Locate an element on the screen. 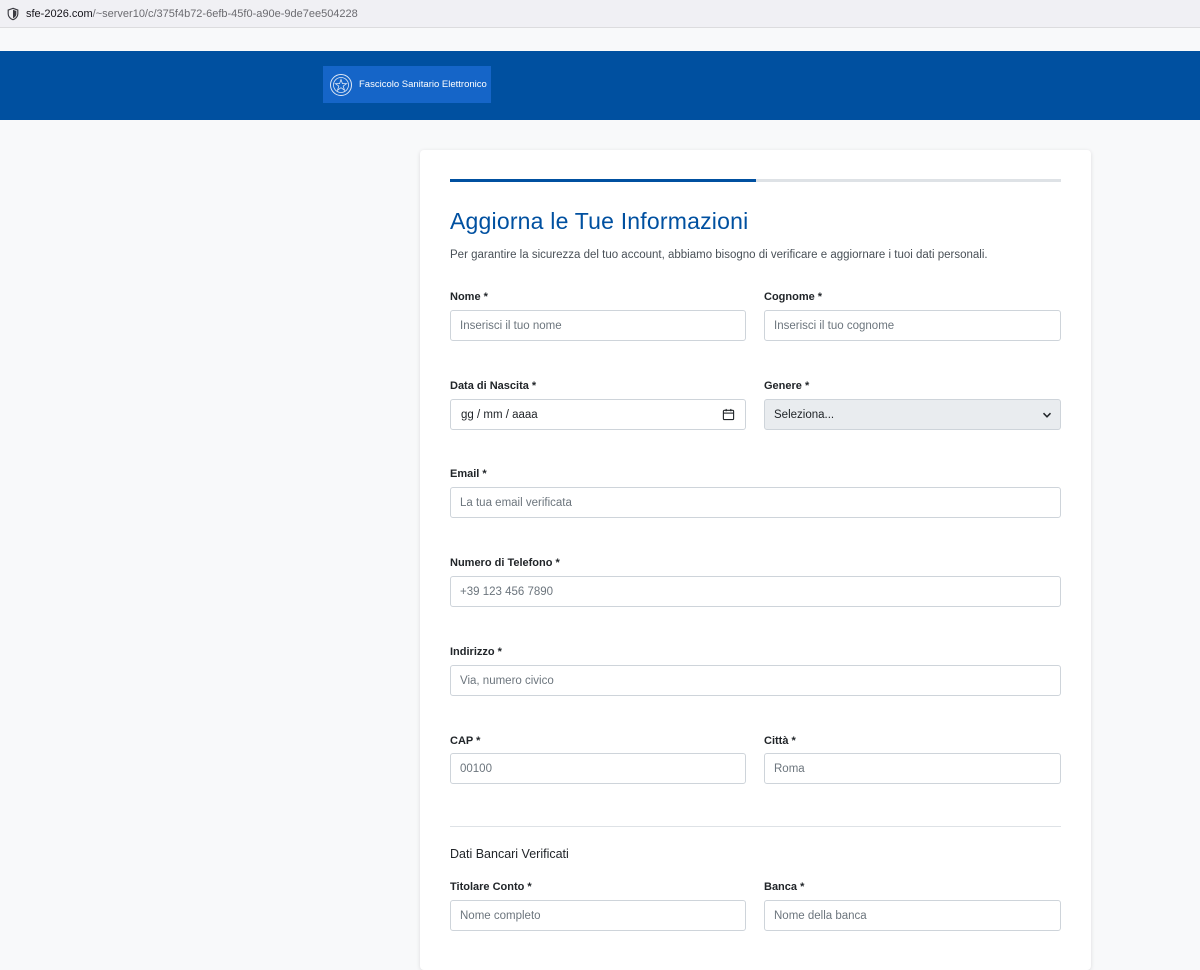 The width and height of the screenshot is (1200, 970). cap-input is located at coordinates (598, 768).